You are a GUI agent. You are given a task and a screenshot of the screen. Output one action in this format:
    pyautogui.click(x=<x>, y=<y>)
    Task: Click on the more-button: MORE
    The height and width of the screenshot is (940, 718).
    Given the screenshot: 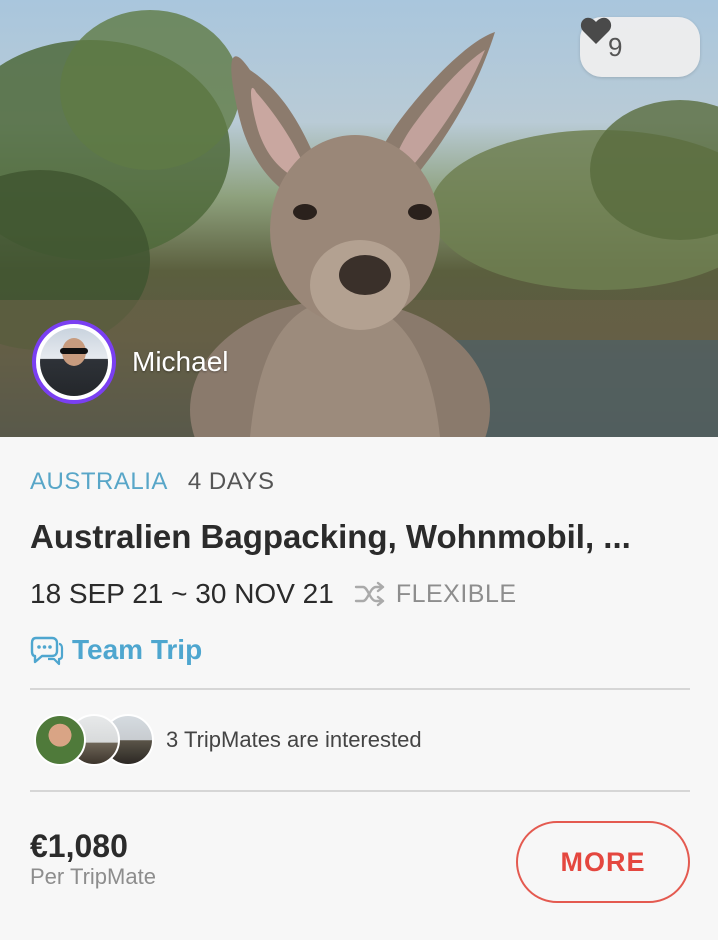 What is the action you would take?
    pyautogui.click(x=603, y=862)
    